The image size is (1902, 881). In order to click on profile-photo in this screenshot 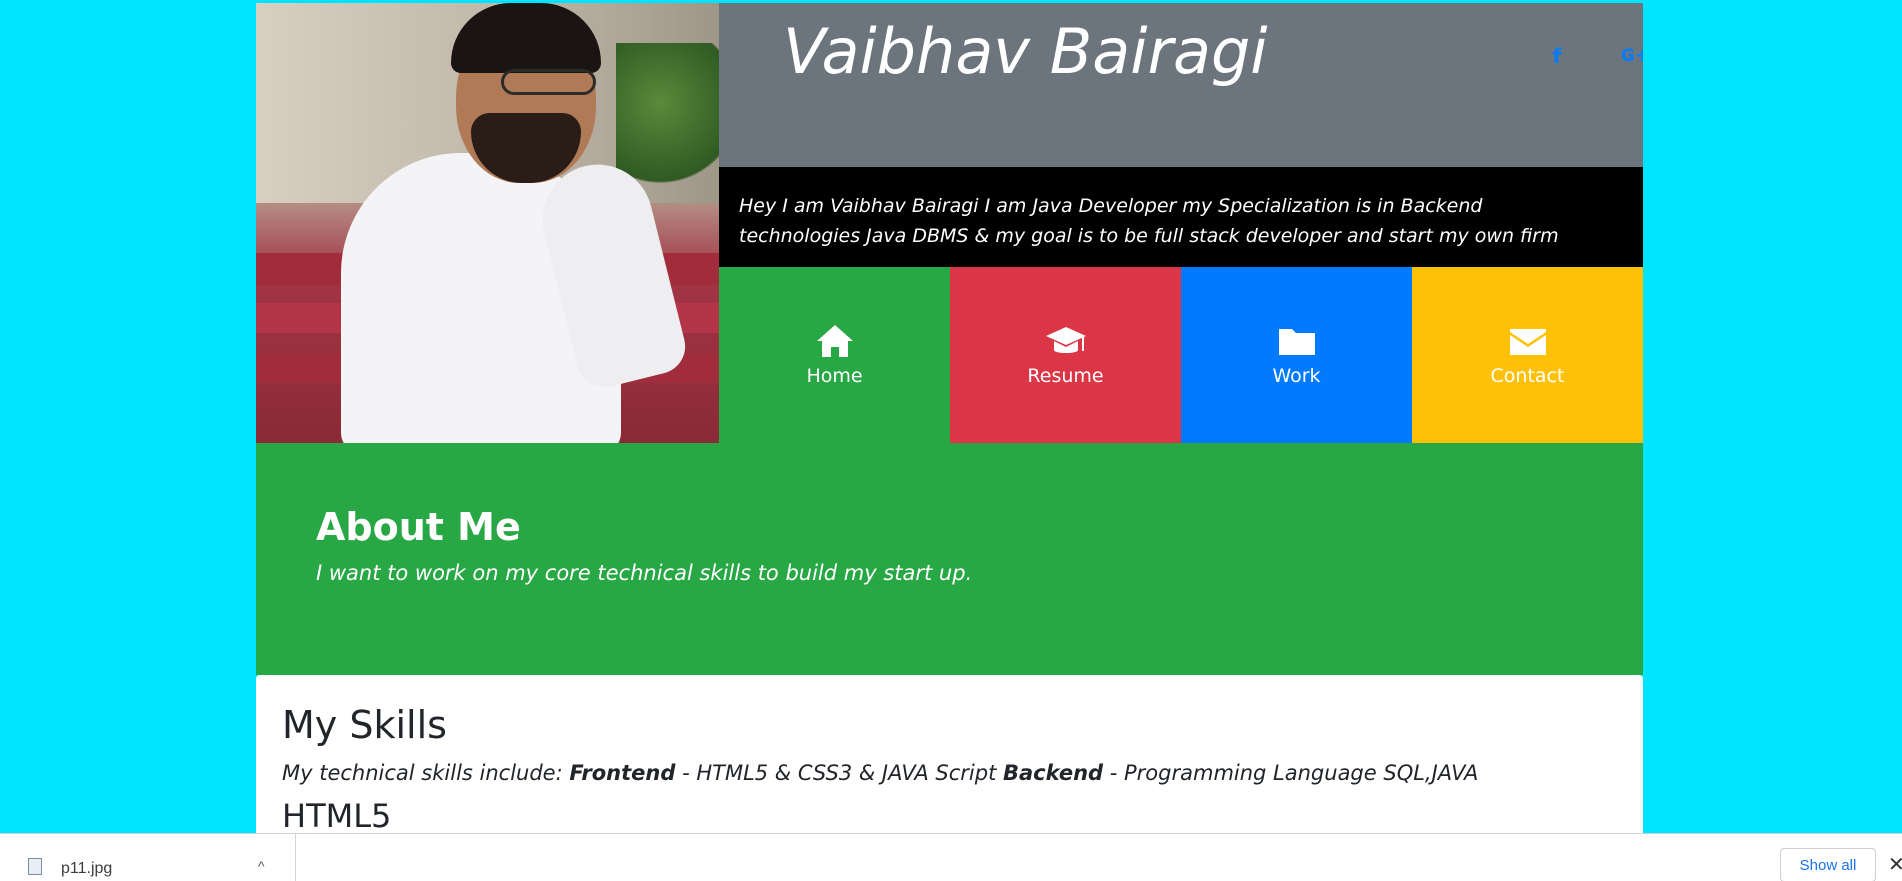, I will do `click(487, 223)`.